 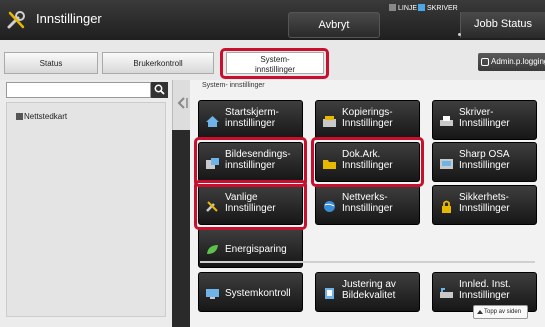 I want to click on line-indicator-lamp, so click(x=392, y=7).